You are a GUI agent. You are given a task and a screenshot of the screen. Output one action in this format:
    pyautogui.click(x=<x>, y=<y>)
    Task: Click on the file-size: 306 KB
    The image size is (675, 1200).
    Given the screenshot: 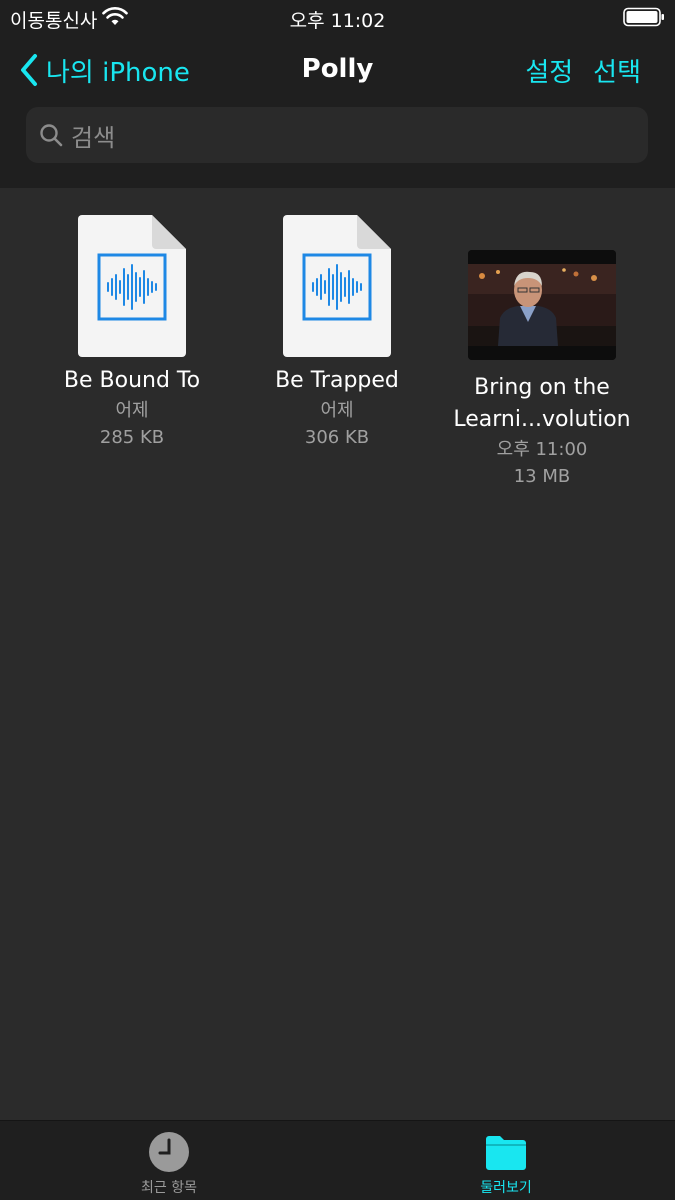 What is the action you would take?
    pyautogui.click(x=337, y=437)
    